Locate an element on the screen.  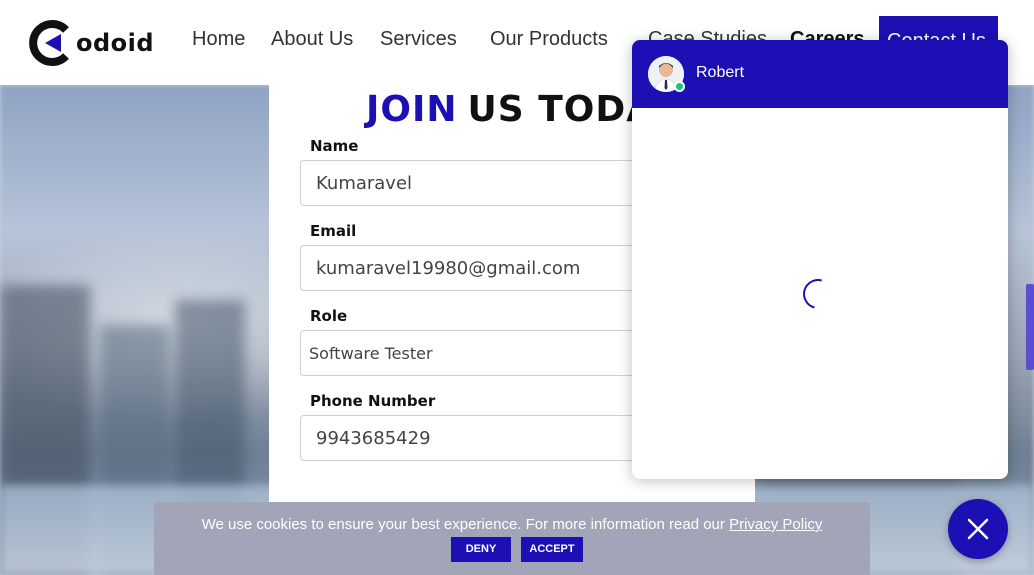
site-logo: odoid is located at coordinates (93, 43).